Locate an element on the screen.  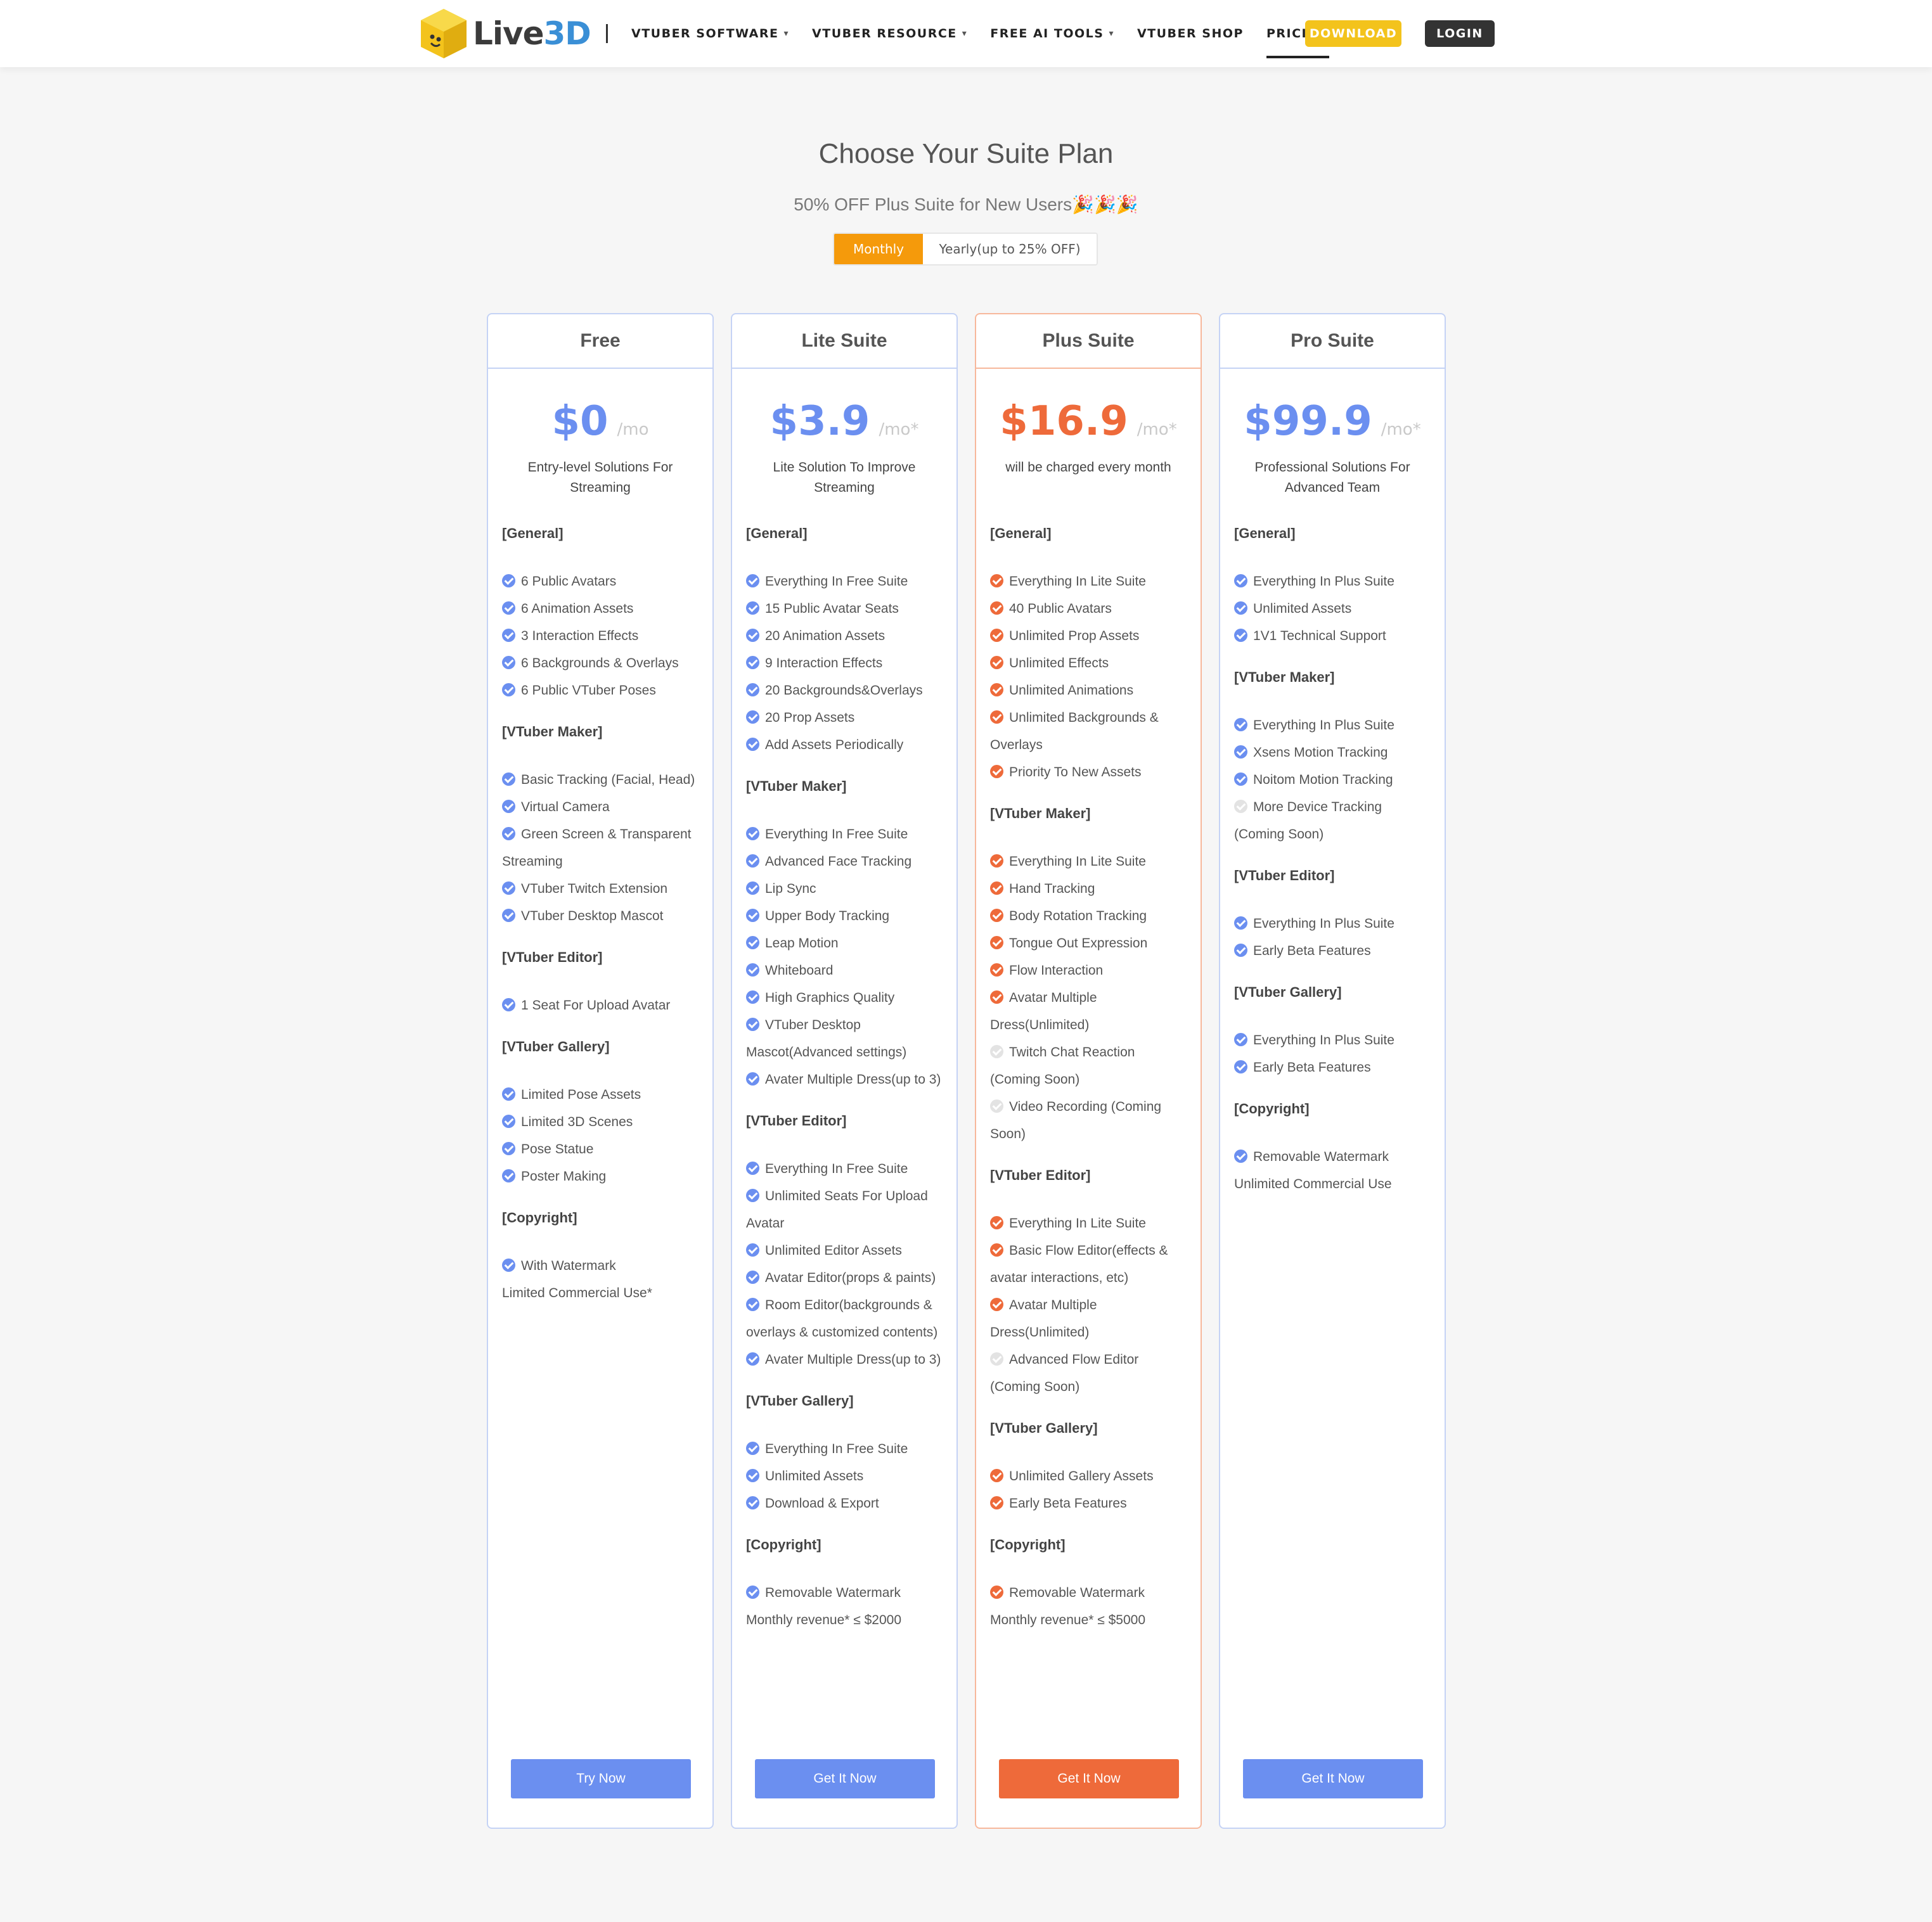
feature-item: Removable Watermark is located at coordinates (845, 1593).